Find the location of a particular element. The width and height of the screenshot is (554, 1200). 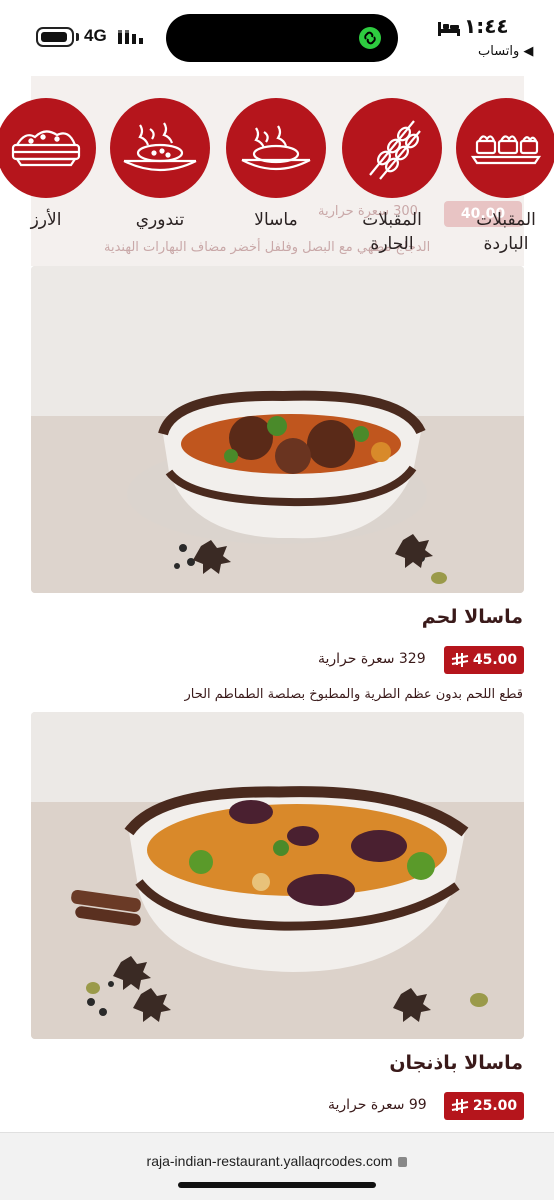

item-price-badge: 25.00 is located at coordinates (484, 1106).